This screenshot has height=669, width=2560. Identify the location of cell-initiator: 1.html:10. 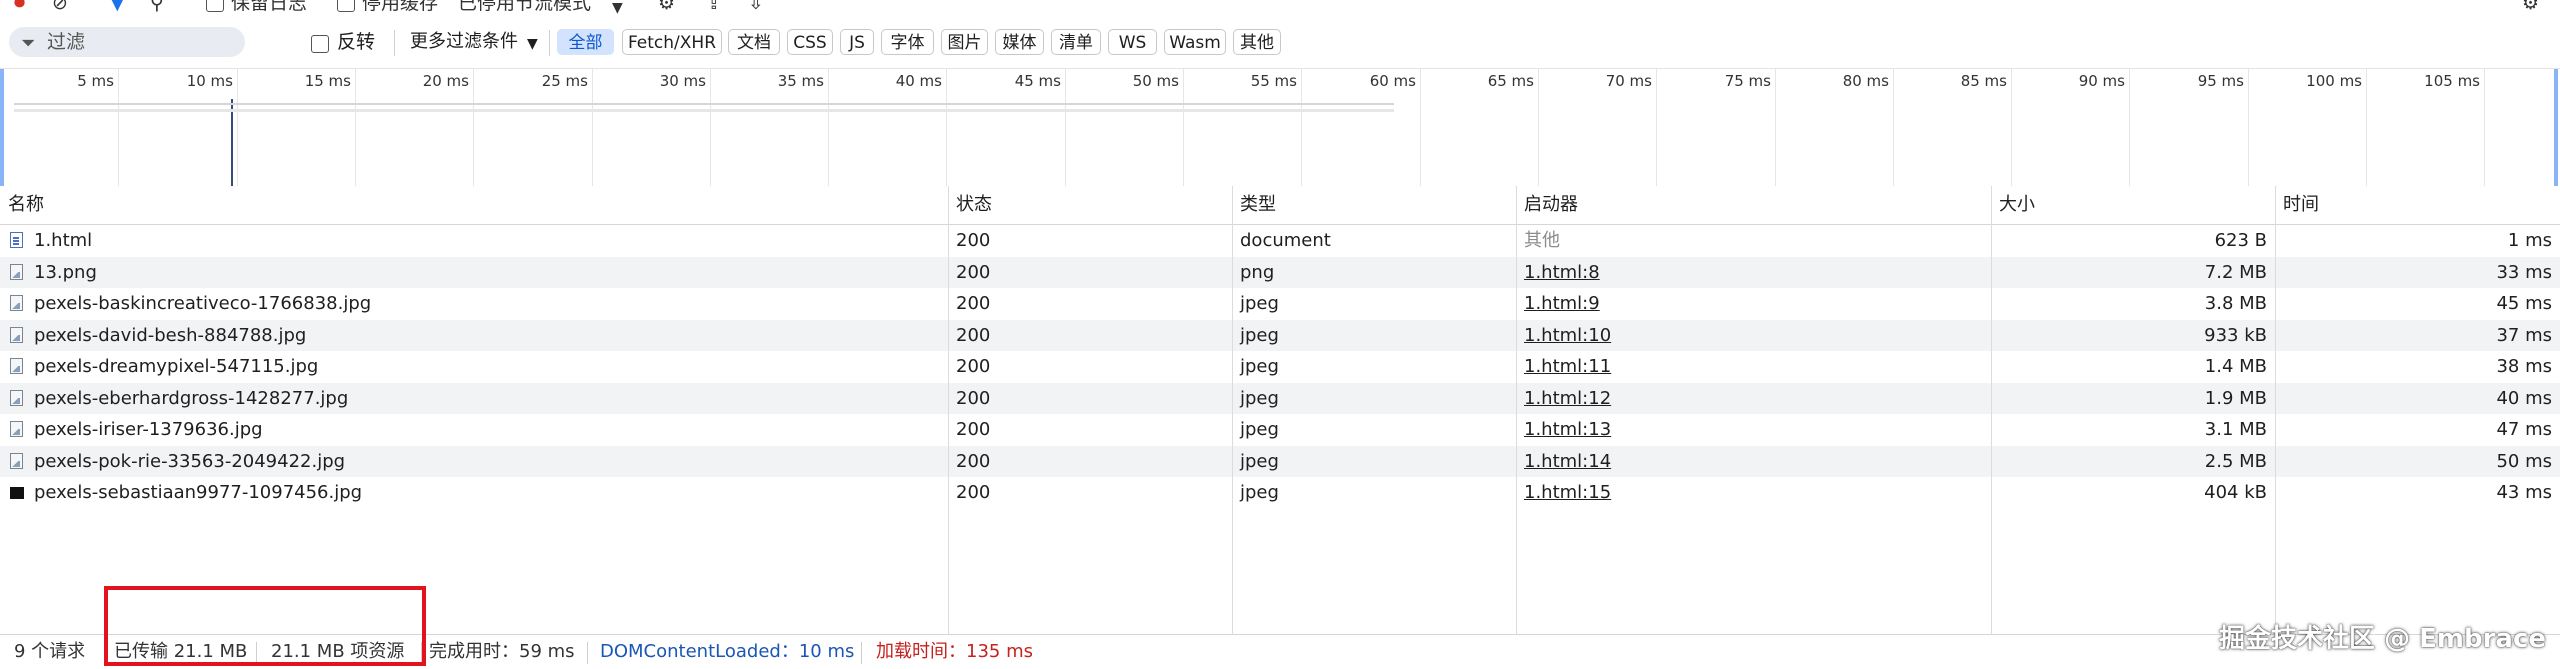
(1753, 335).